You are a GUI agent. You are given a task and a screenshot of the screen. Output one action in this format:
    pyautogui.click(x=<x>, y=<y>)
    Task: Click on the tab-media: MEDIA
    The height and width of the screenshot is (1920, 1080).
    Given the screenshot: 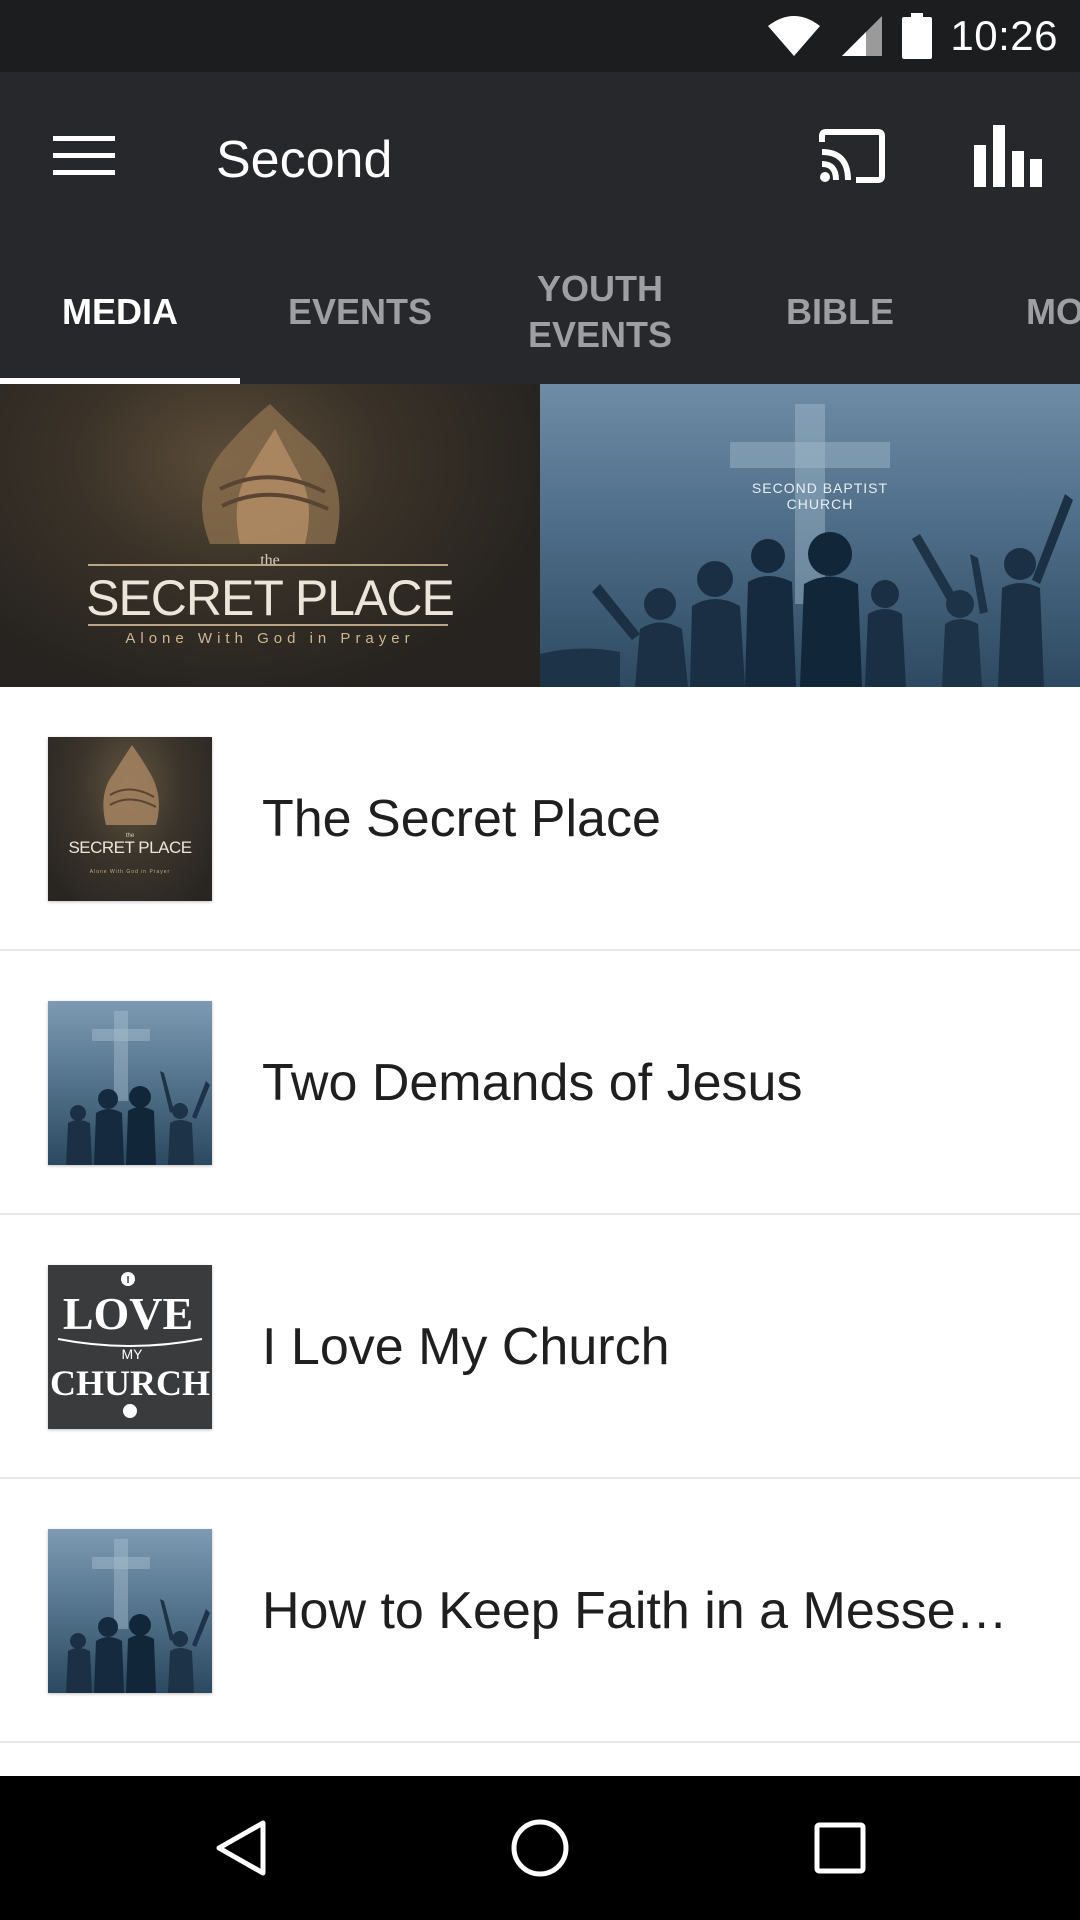 What is the action you would take?
    pyautogui.click(x=120, y=312)
    